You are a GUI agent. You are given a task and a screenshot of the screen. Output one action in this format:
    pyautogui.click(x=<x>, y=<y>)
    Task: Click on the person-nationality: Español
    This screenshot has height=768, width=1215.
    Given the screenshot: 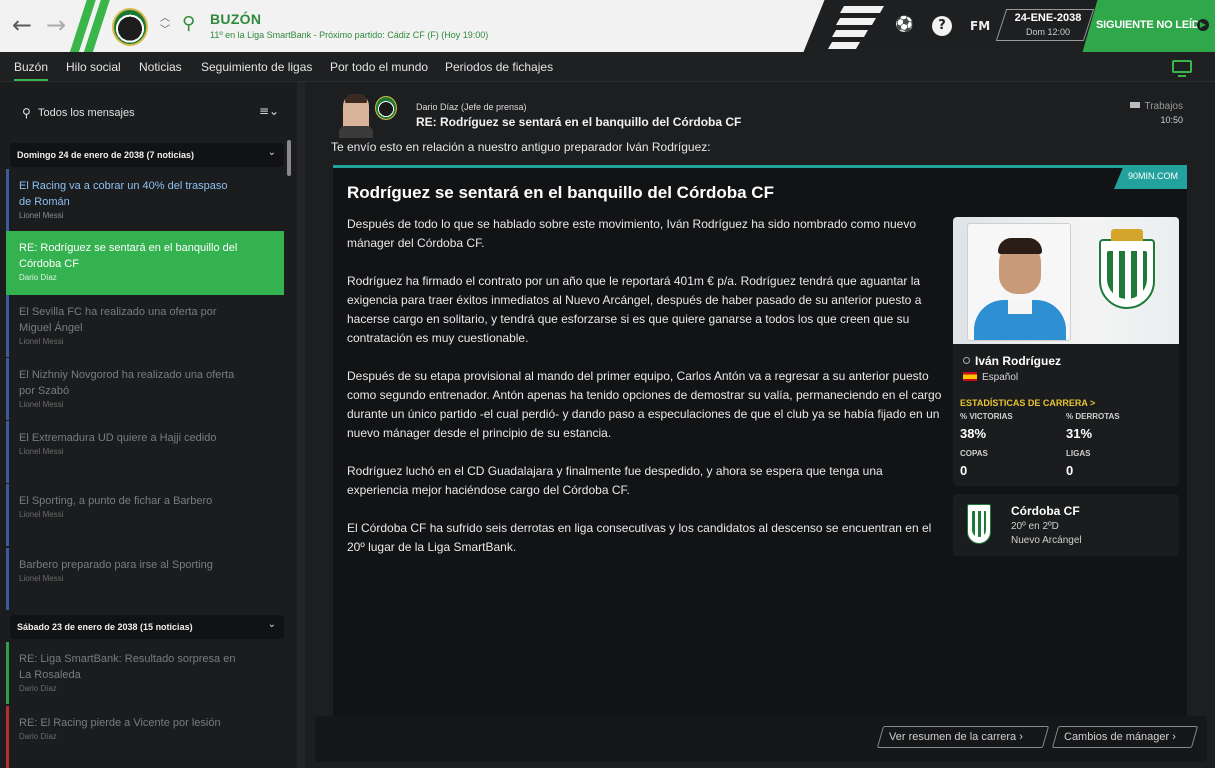 What is the action you would take?
    pyautogui.click(x=990, y=377)
    